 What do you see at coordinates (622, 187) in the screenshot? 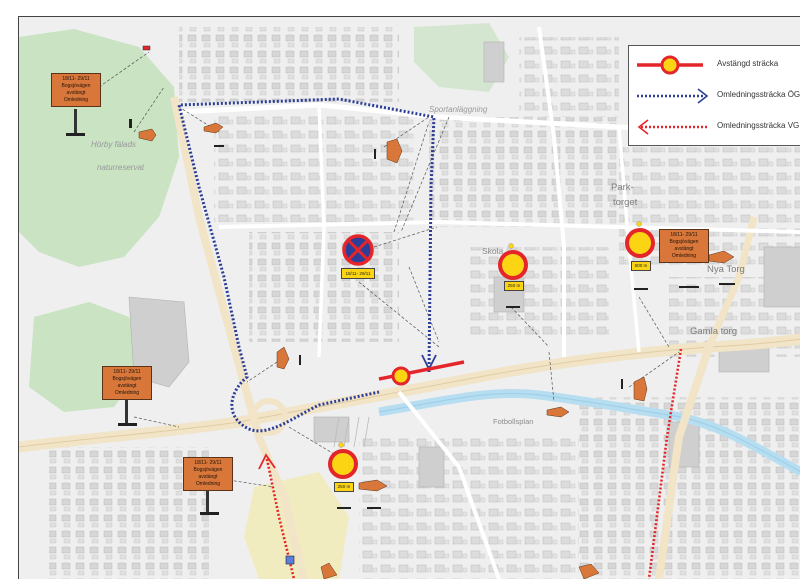
I see `place-label-park: Park-` at bounding box center [622, 187].